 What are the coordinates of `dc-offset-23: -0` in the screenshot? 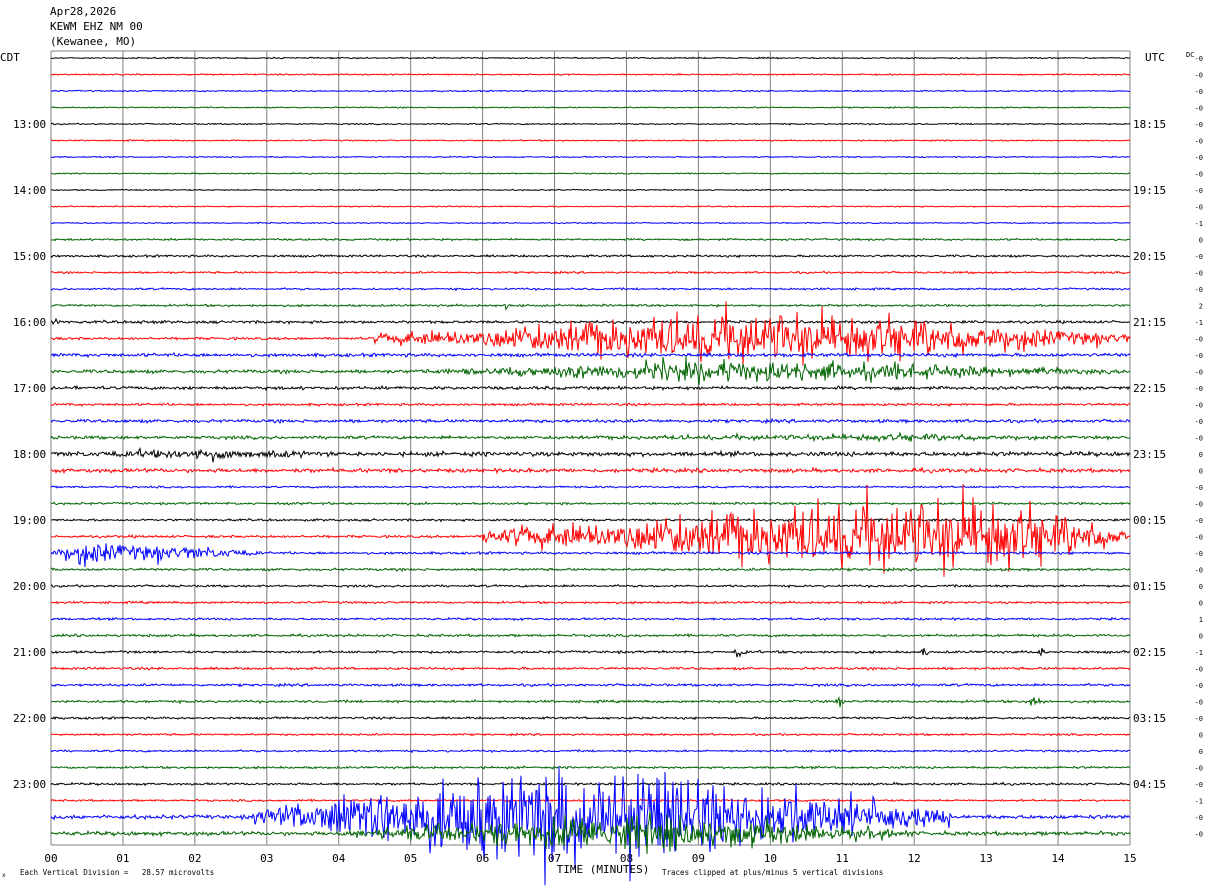 It's located at (1199, 439).